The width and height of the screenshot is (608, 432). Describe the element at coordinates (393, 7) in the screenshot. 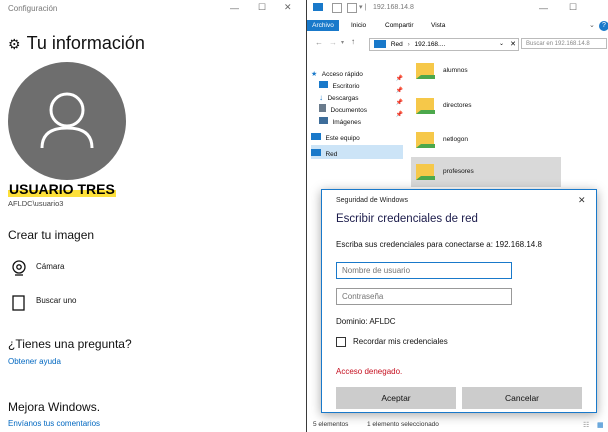

I see `explorer-title: 192.168.14.8` at that location.